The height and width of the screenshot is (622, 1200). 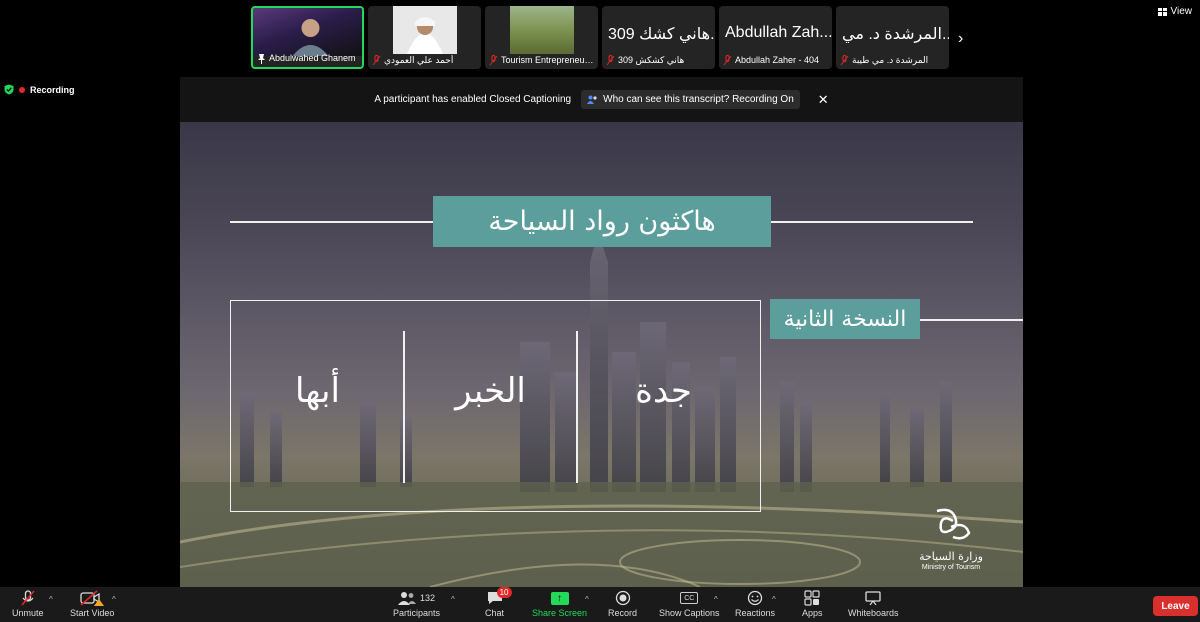 I want to click on participant-tile-1: Abdulwahed Ghanem, so click(x=307, y=37).